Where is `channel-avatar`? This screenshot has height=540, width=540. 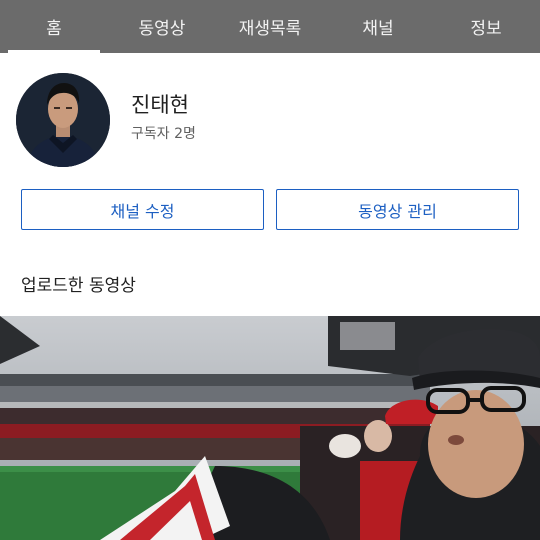 channel-avatar is located at coordinates (63, 120).